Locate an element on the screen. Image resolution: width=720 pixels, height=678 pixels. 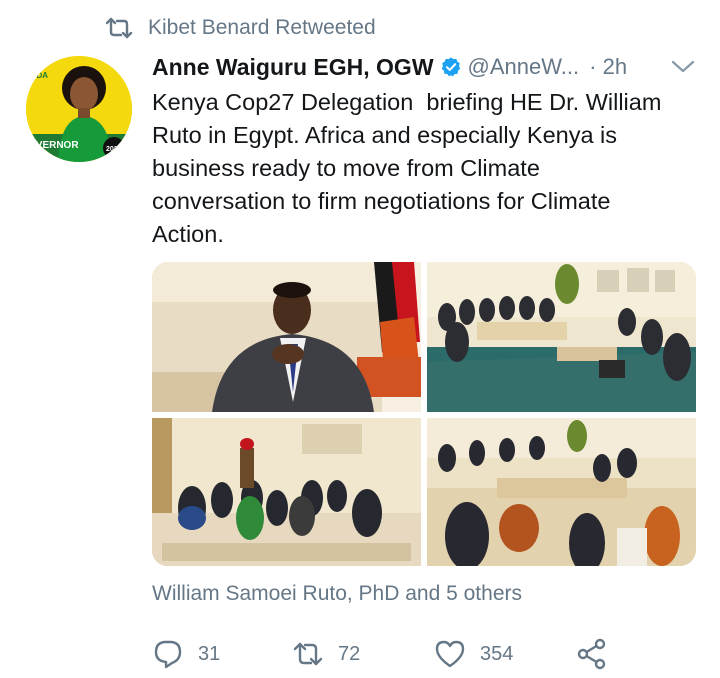
reply-icon is located at coordinates (168, 654).